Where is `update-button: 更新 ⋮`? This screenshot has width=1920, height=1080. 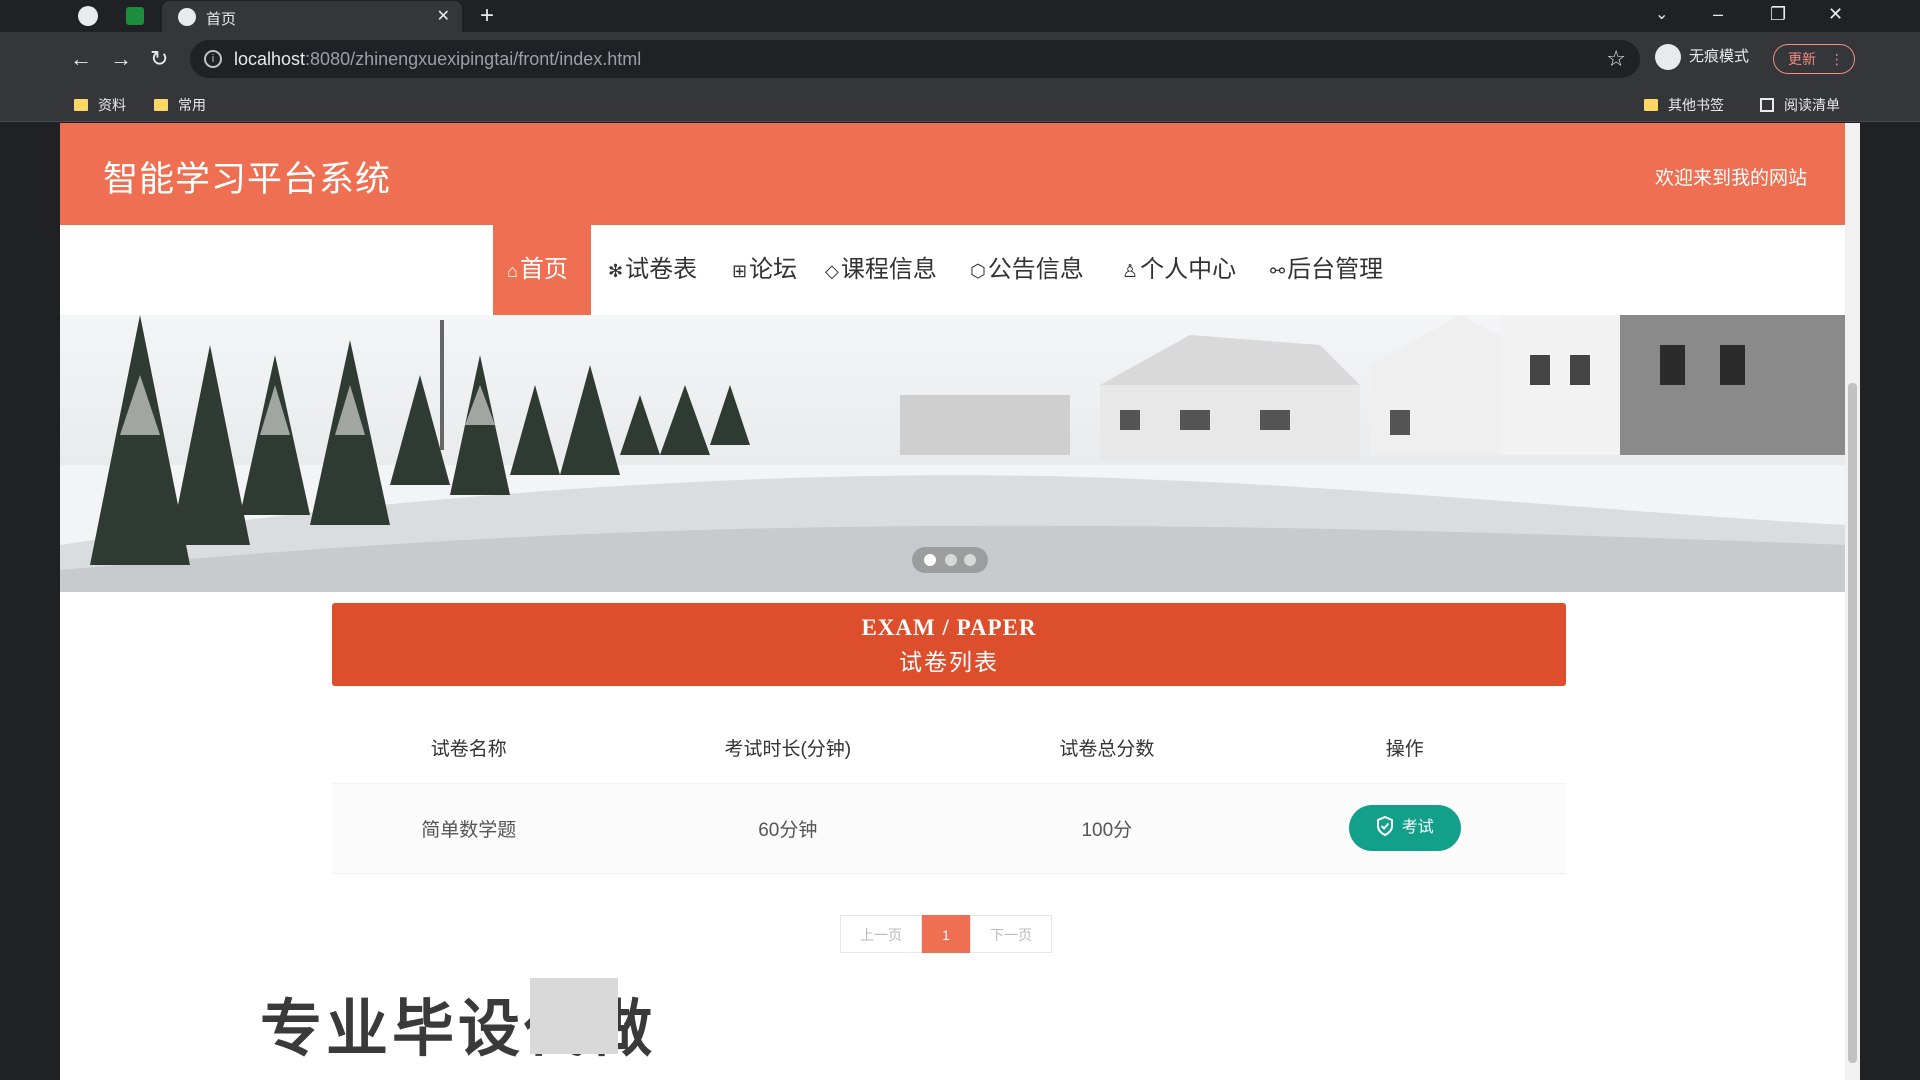
update-button: 更新 ⋮ is located at coordinates (1814, 59).